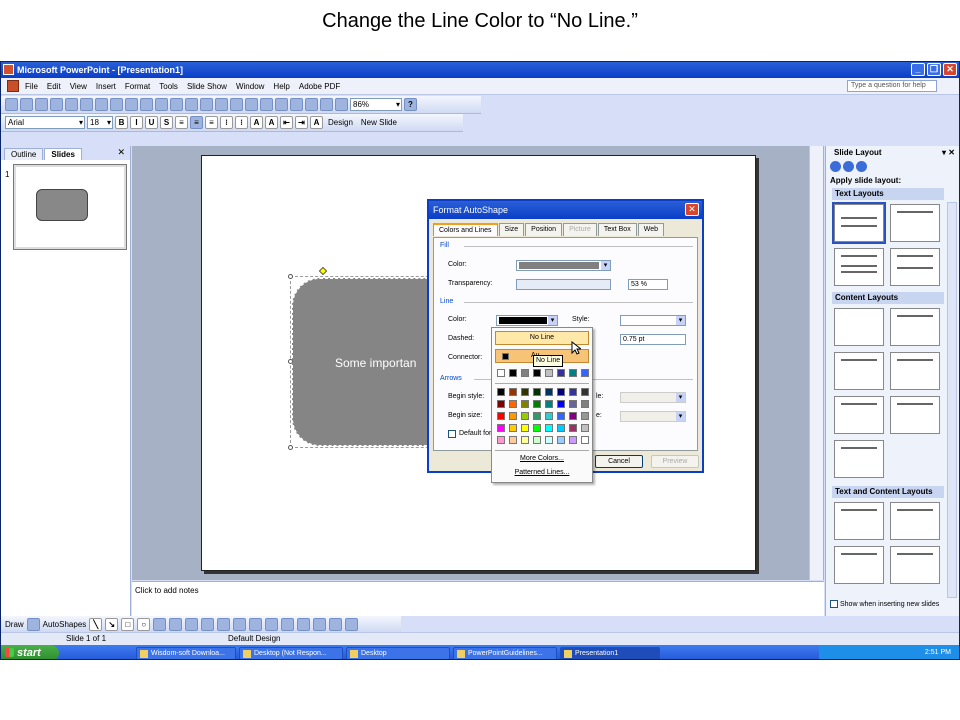 The width and height of the screenshot is (960, 720). I want to click on save-icon, so click(41, 104).